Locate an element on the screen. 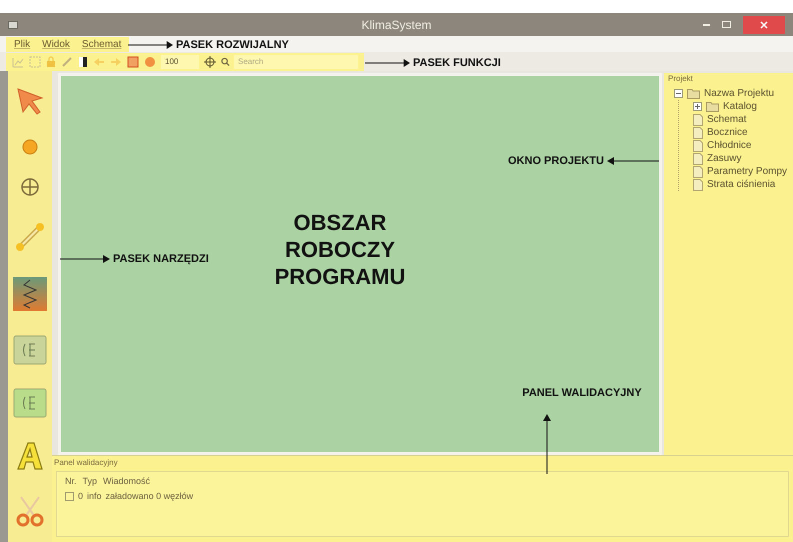 Image resolution: width=793 pixels, height=542 pixels. wand-icon is located at coordinates (67, 62).